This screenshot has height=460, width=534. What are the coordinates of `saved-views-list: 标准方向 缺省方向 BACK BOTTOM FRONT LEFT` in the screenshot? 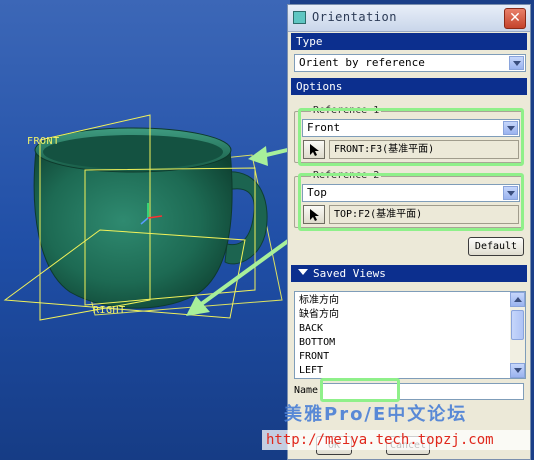 It's located at (410, 335).